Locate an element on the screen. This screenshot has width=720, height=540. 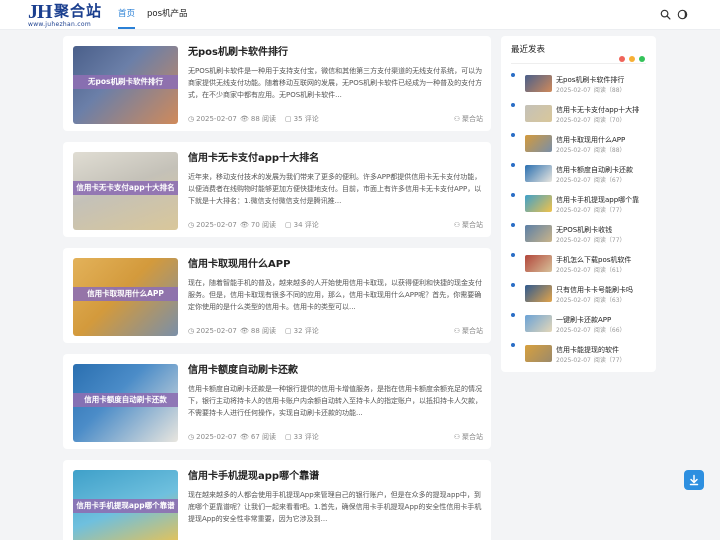
recent-post-title: 信用卡额度自动刷卡还款 is located at coordinates (603, 170).